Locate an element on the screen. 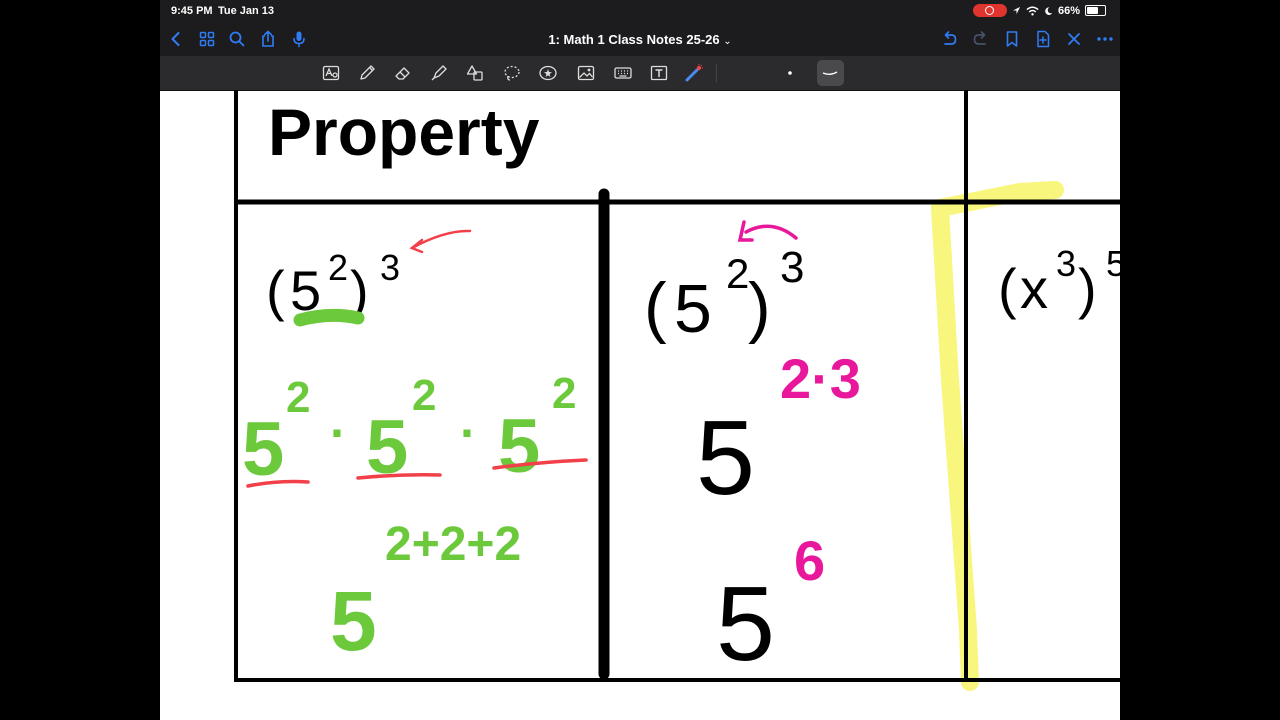 The width and height of the screenshot is (1280, 720). image-icon is located at coordinates (586, 73).